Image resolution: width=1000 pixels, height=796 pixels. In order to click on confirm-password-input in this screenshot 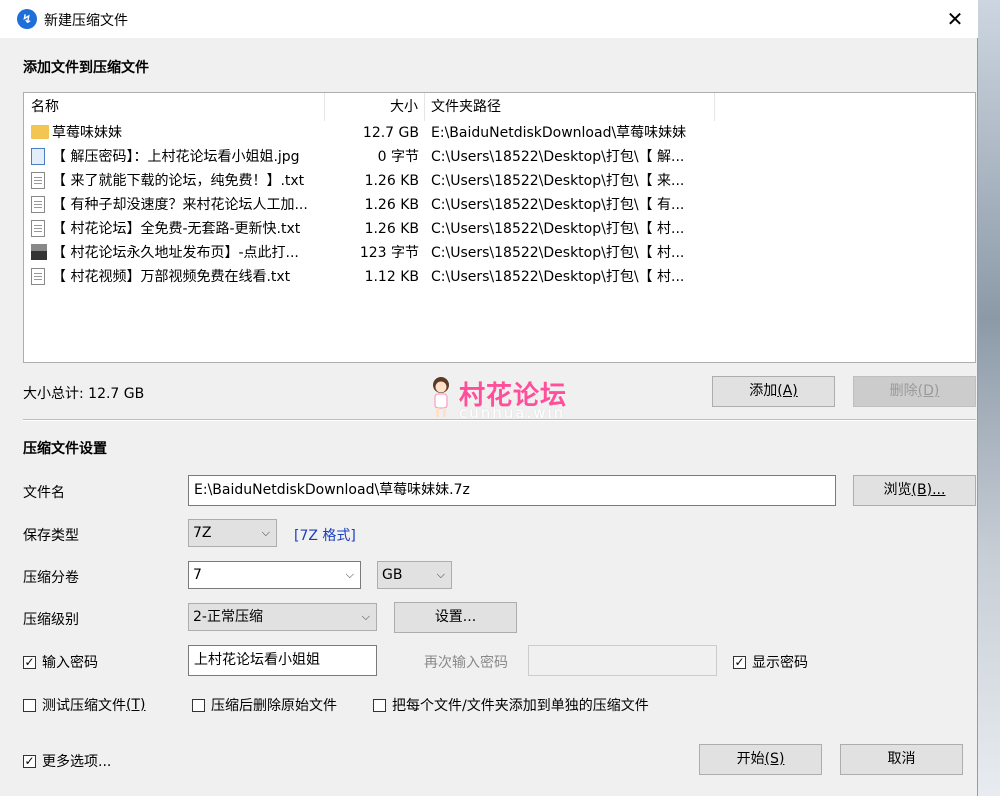, I will do `click(622, 660)`.